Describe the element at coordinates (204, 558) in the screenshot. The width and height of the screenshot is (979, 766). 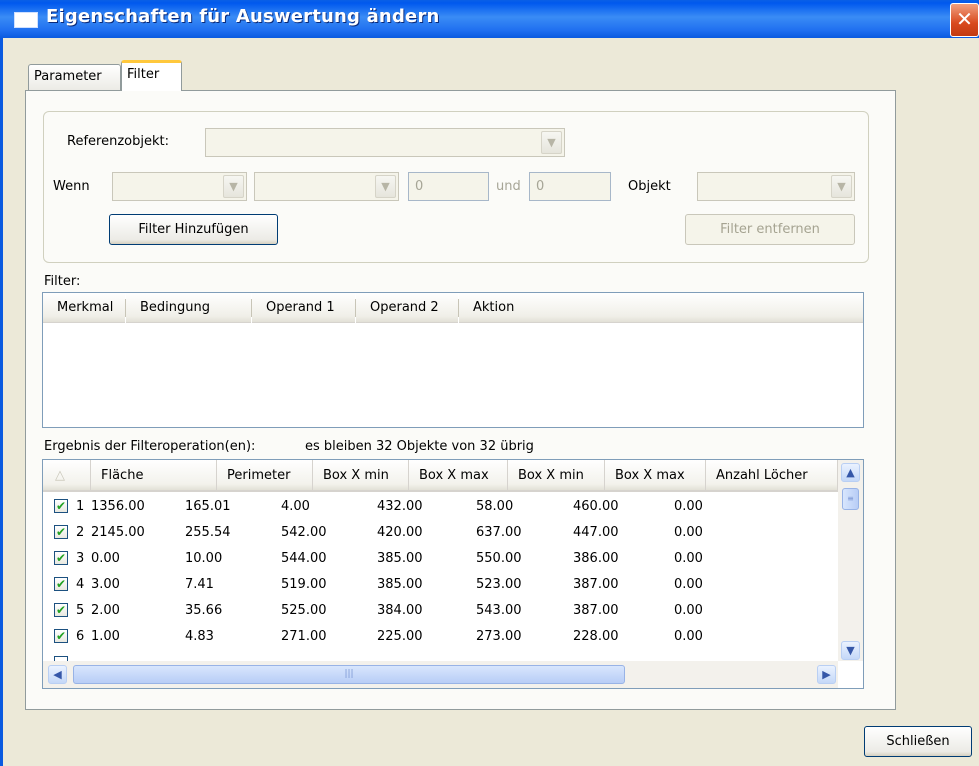
I see `table-cell: 10.00` at that location.